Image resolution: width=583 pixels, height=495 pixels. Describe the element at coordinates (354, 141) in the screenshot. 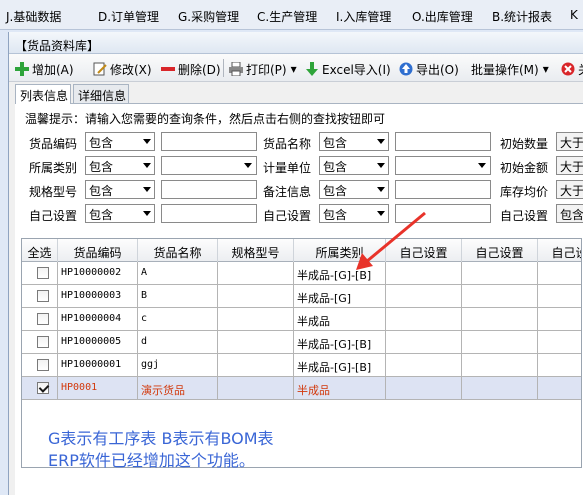

I see `product-name-operator-select: 包含` at that location.